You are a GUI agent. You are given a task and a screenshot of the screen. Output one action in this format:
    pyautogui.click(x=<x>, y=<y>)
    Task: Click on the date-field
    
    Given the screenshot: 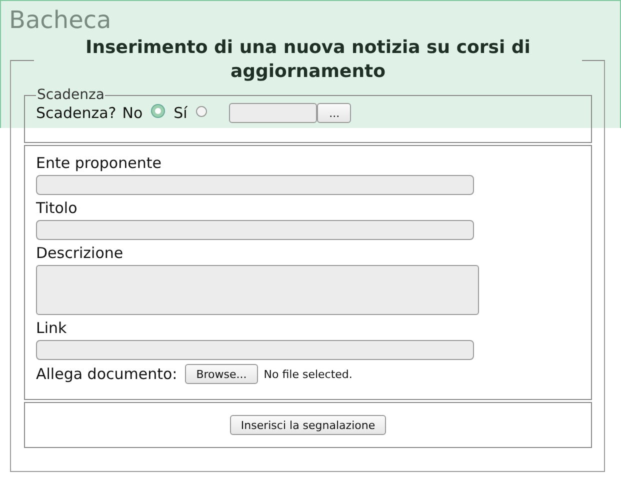 What is the action you would take?
    pyautogui.click(x=273, y=113)
    